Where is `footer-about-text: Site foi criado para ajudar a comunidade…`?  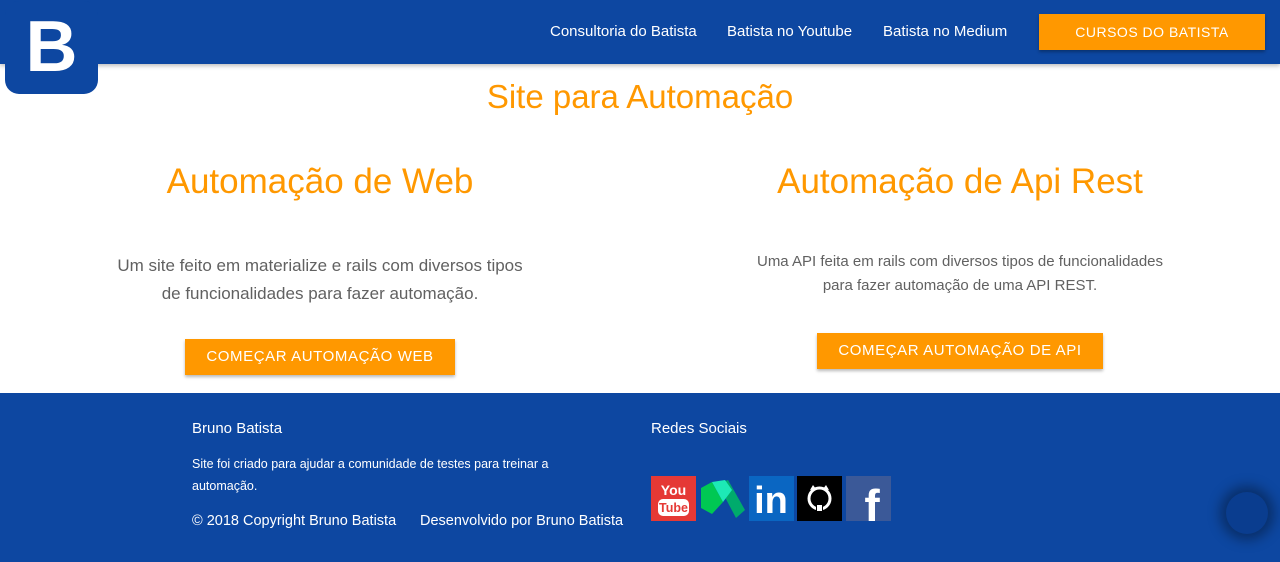
footer-about-text: Site foi criado para ajudar a comunidade… is located at coordinates (370, 475).